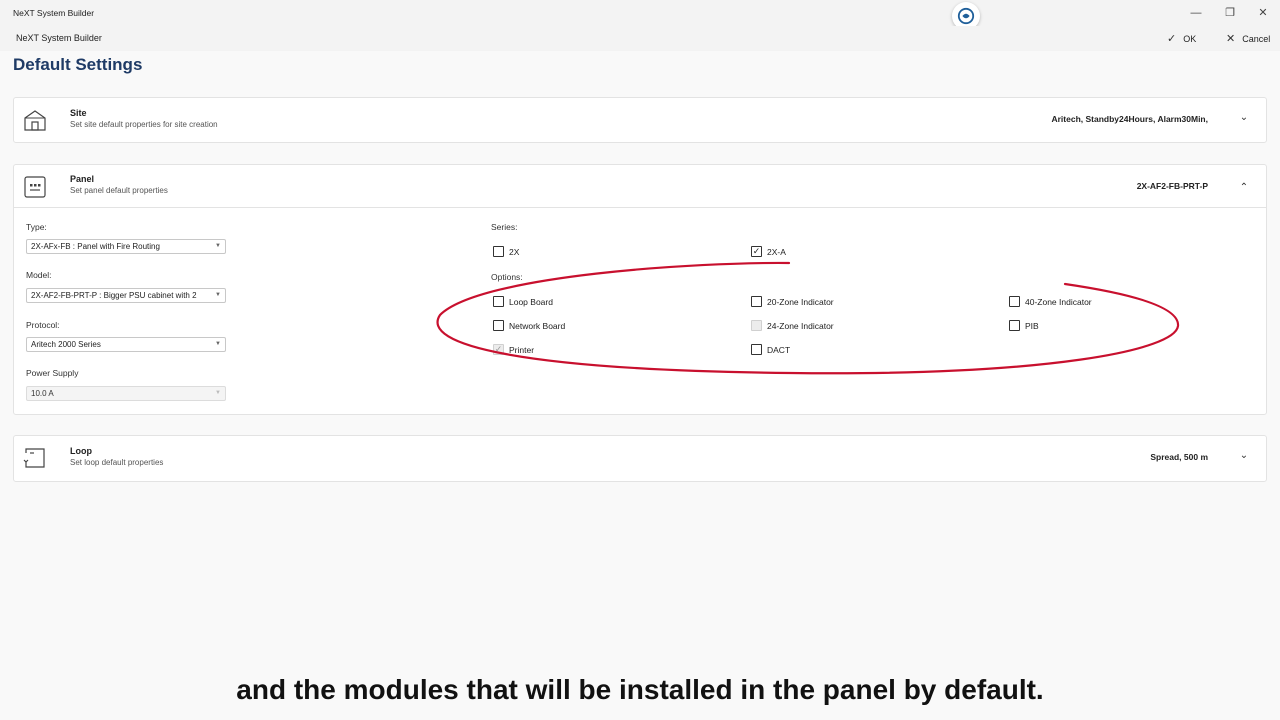  I want to click on series-2x-a-label: 2X-A, so click(776, 251).